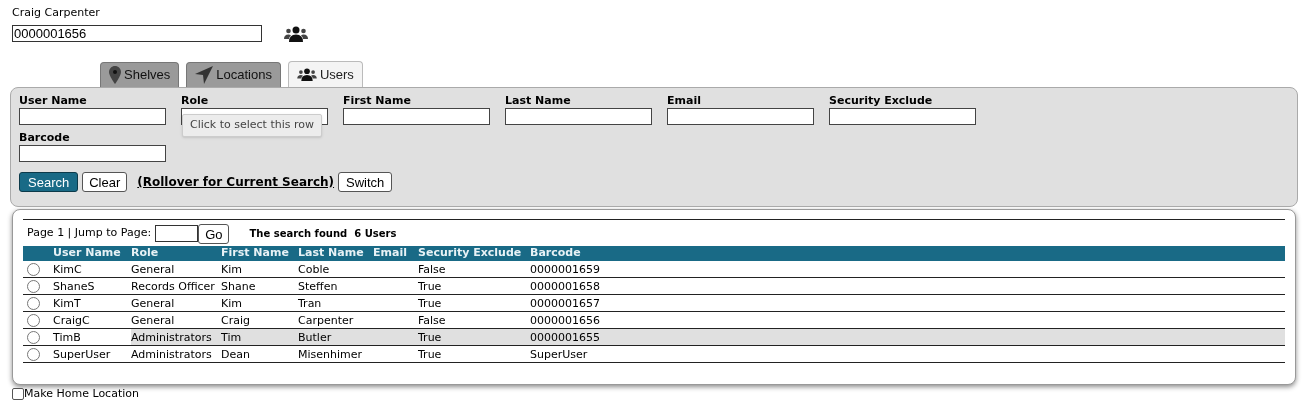 This screenshot has height=404, width=1308. I want to click on table-cell-text: Shane, so click(239, 286).